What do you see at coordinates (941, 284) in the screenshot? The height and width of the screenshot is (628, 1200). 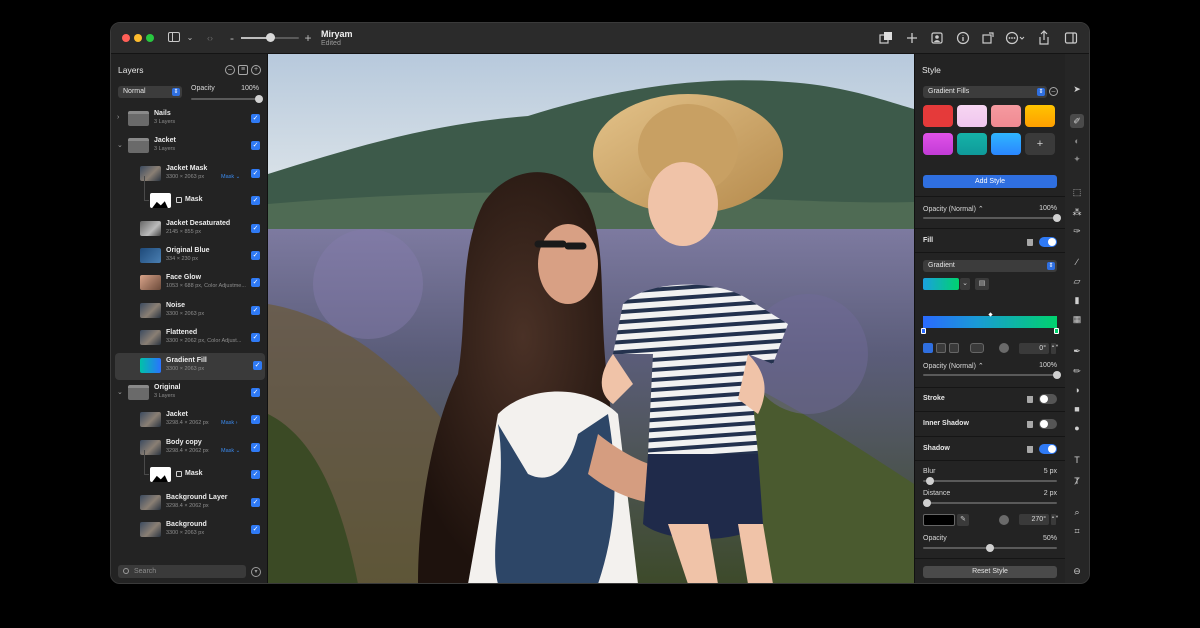 I see `gradient-preview-well` at bounding box center [941, 284].